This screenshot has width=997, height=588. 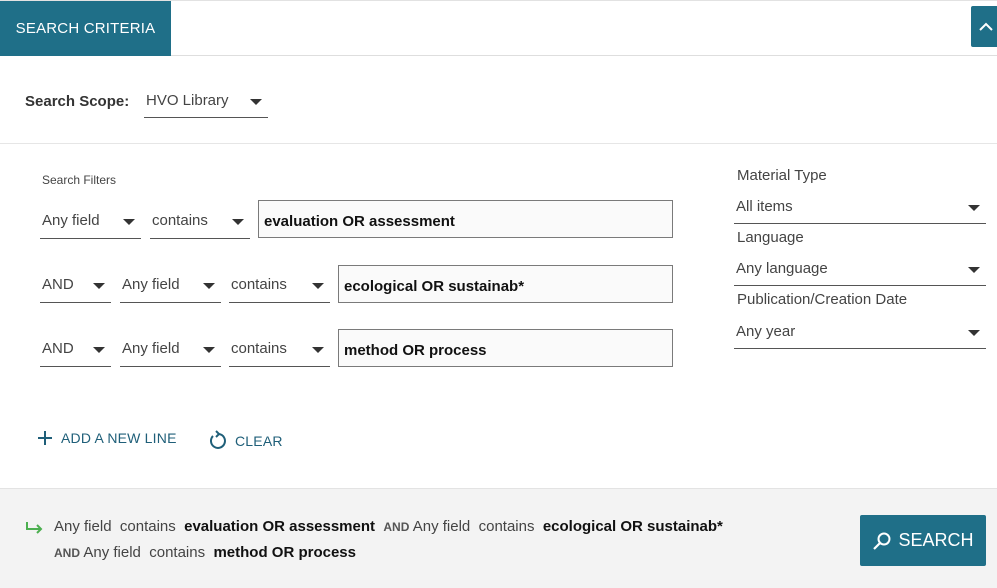 I want to click on search-criteria-header: SEARCH CRITERIA, so click(x=498, y=28).